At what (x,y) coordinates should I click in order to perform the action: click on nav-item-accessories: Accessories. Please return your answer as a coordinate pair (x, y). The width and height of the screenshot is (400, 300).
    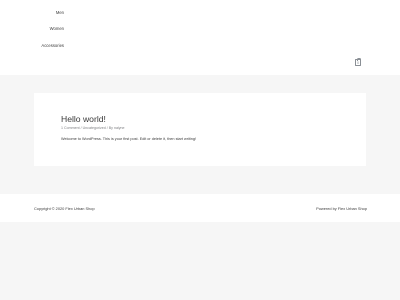
    Looking at the image, I should click on (52, 45).